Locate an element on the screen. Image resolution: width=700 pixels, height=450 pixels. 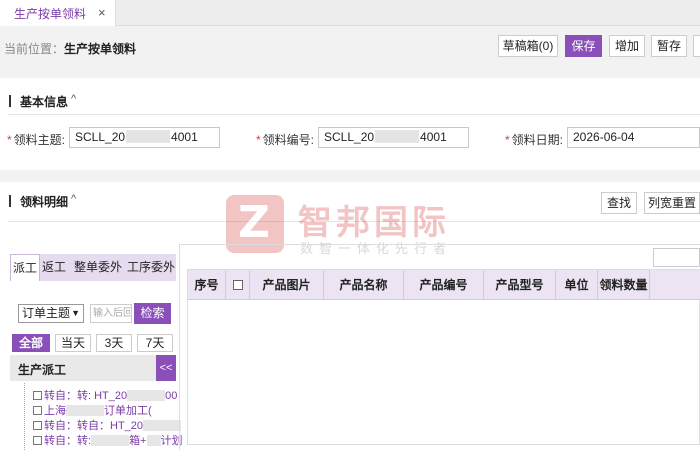
requisition-subject-input: SCLL_20 4001 is located at coordinates (144, 137).